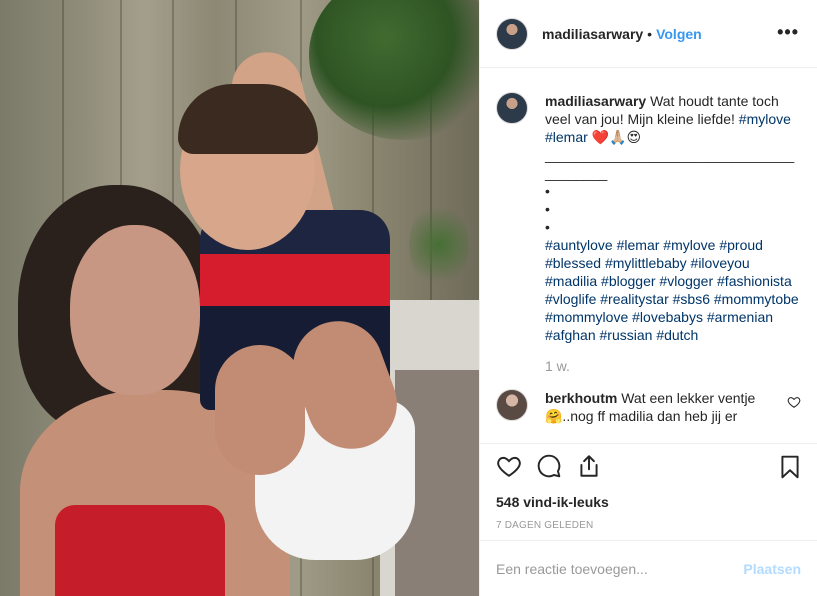 The width and height of the screenshot is (817, 596). I want to click on hashtag: #dutch, so click(677, 335).